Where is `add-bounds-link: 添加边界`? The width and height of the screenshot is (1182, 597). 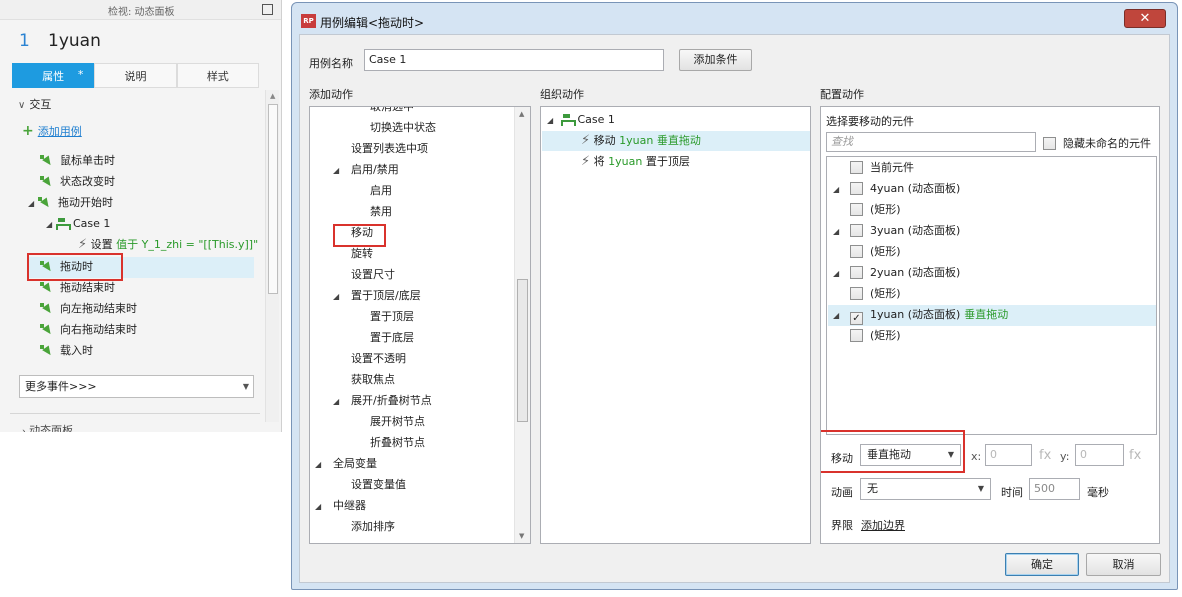 add-bounds-link: 添加边界 is located at coordinates (883, 525).